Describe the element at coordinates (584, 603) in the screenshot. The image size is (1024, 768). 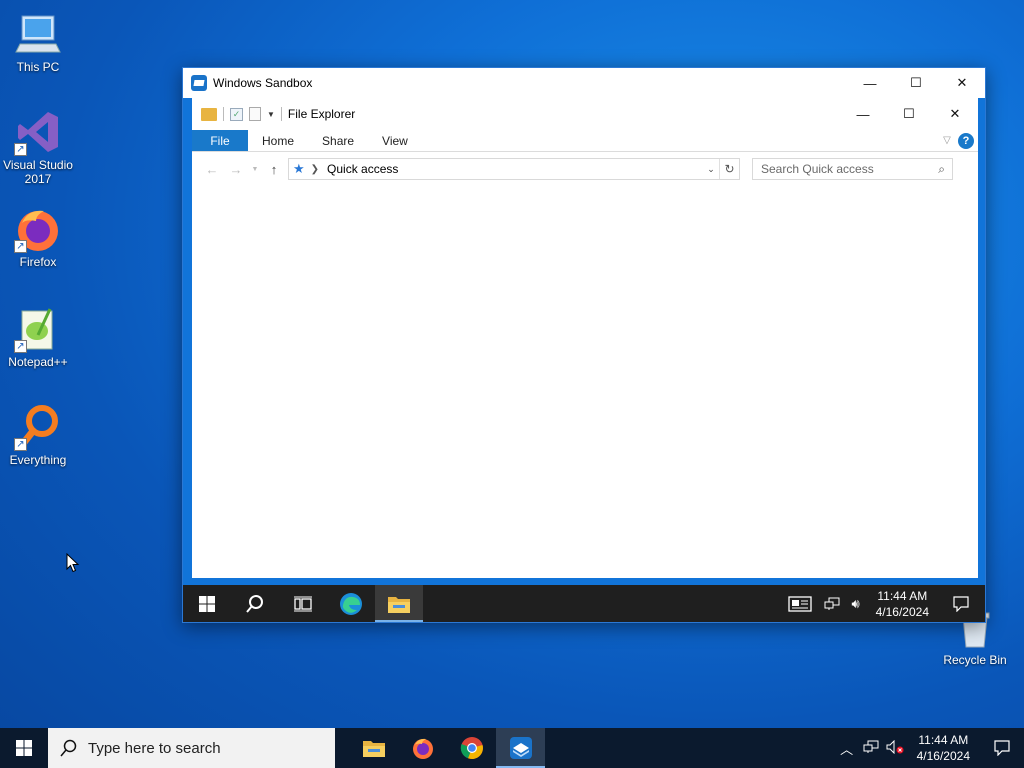
I see `guest-taskbar: 🔊︎ 11:44 AM 4/16/2024` at that location.